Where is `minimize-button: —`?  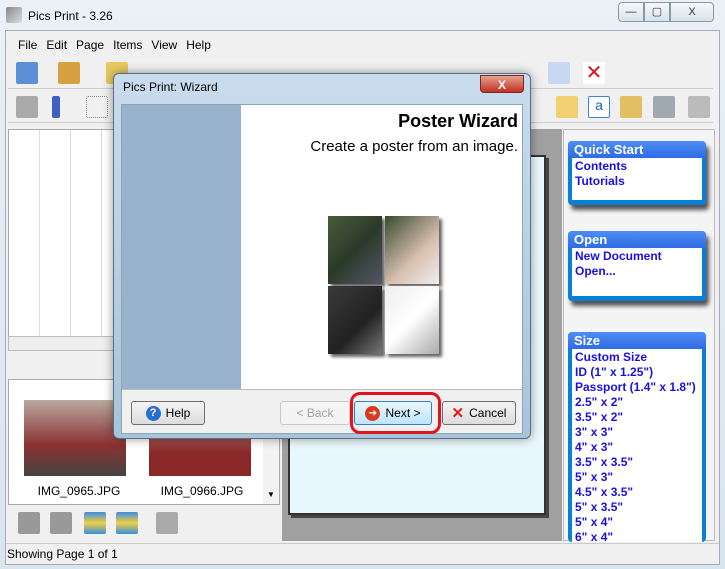
minimize-button: — is located at coordinates (631, 12).